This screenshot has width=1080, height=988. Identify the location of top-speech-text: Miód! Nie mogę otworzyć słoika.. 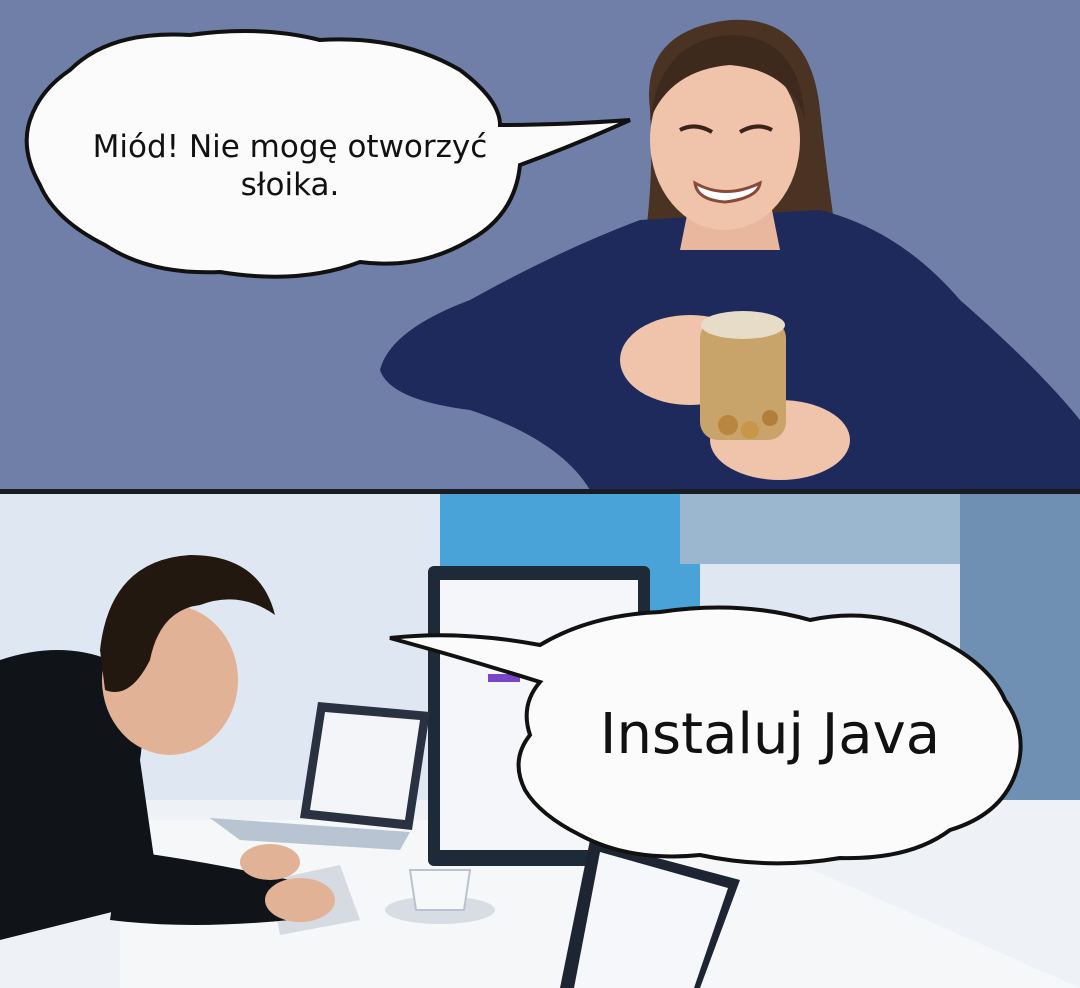
(290, 166).